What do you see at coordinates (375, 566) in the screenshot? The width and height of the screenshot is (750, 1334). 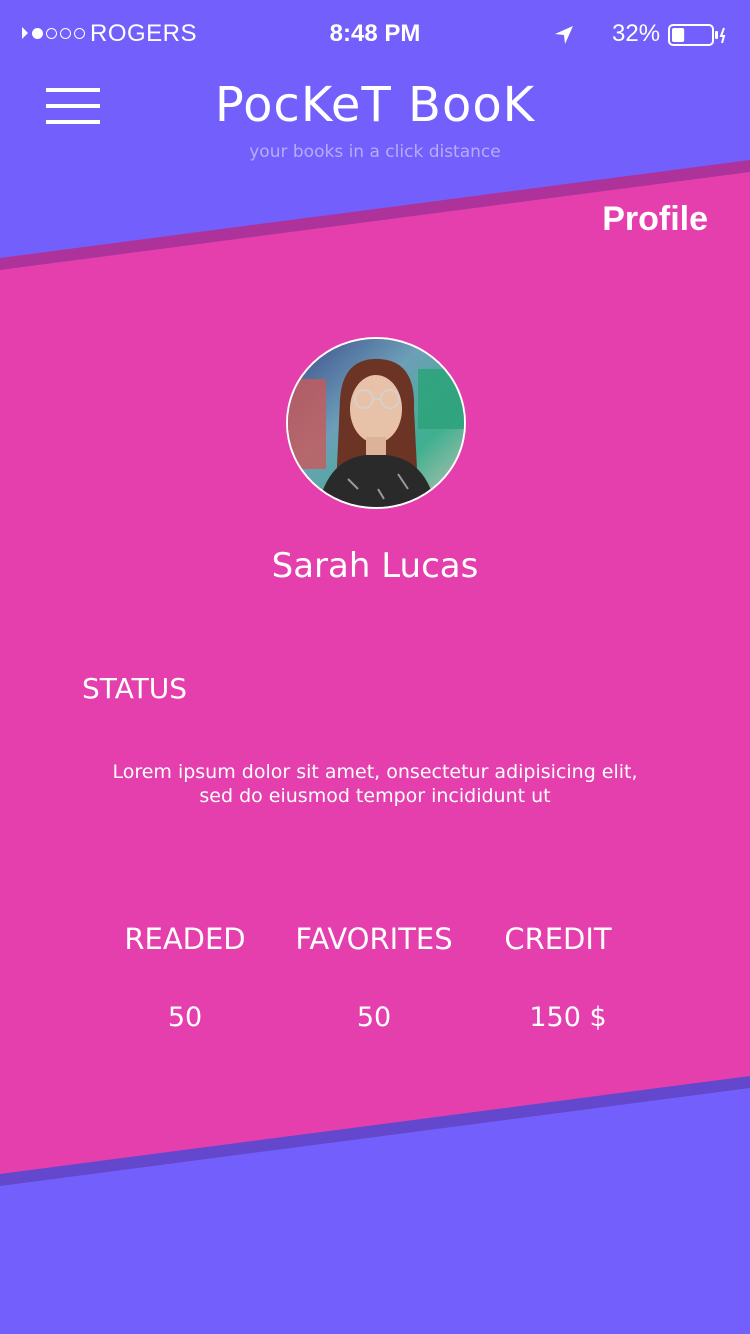 I see `user-name: Sarah Lucas` at bounding box center [375, 566].